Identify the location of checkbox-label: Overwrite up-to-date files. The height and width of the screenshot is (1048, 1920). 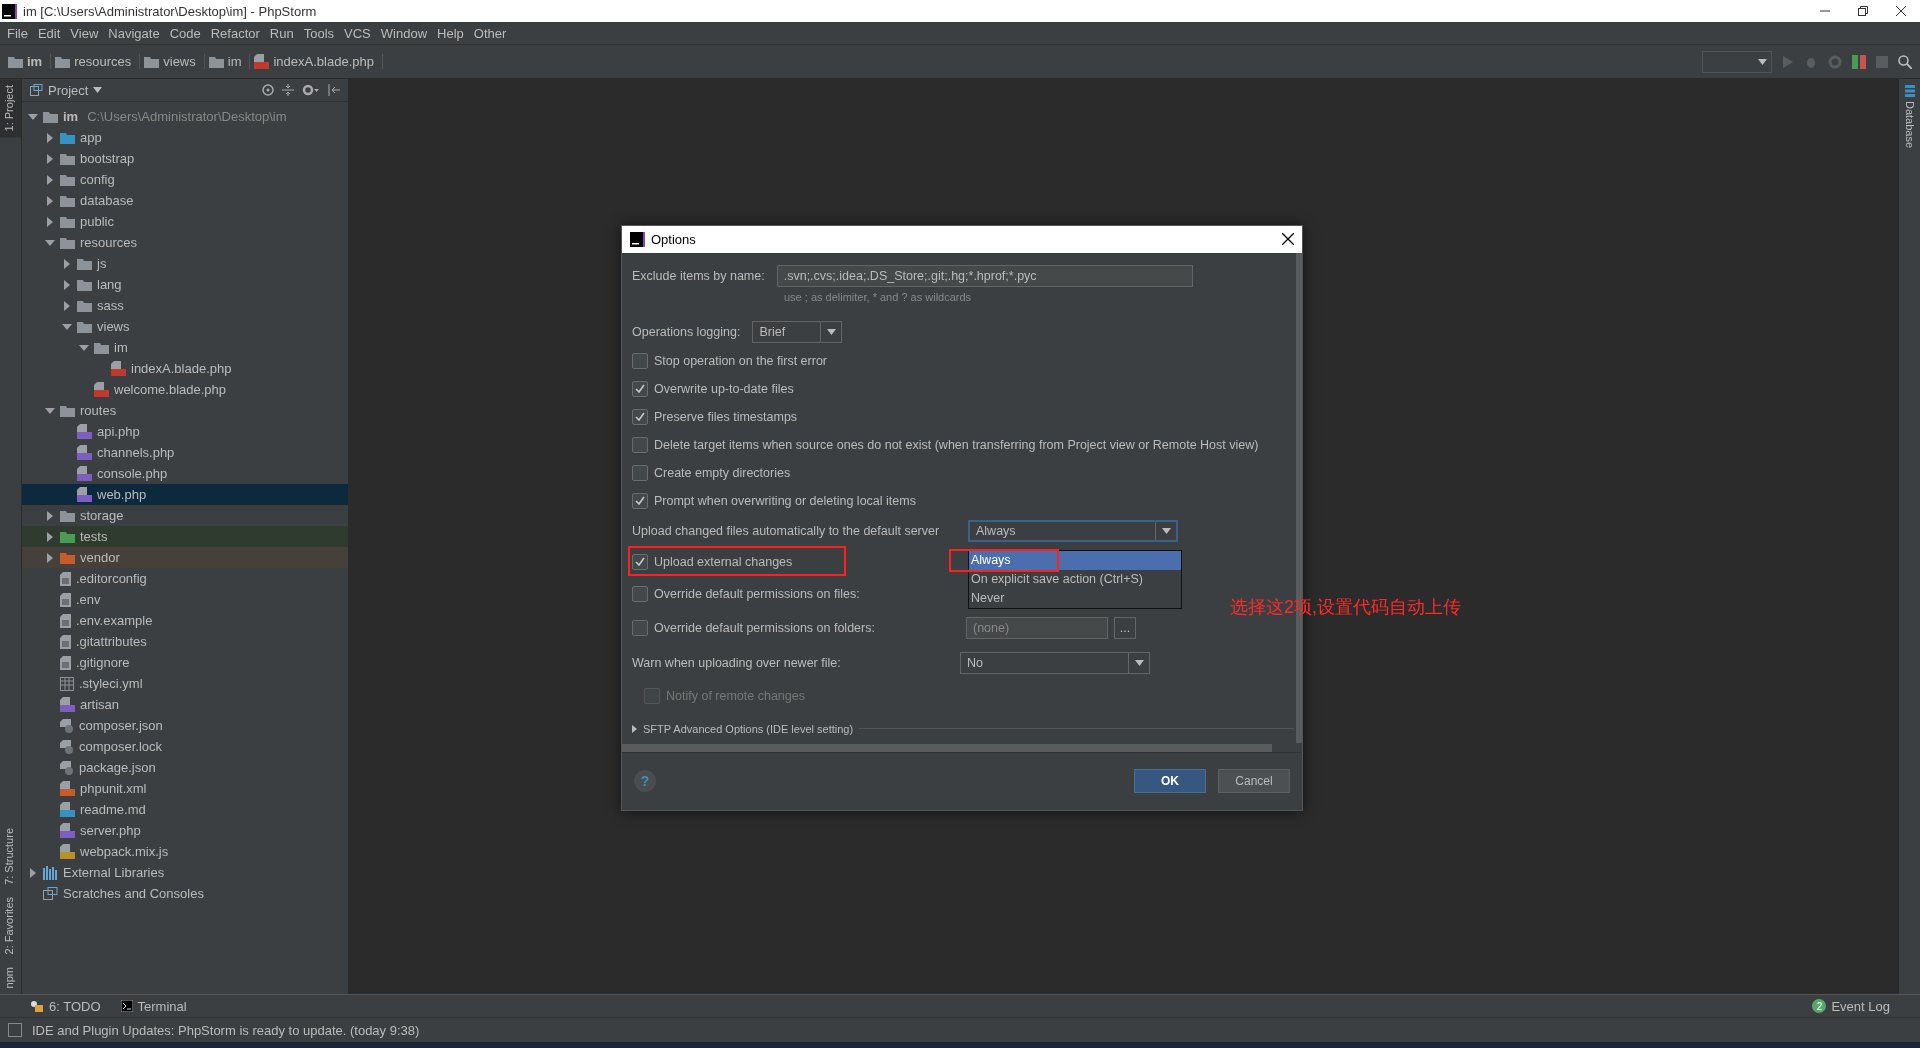
(724, 388).